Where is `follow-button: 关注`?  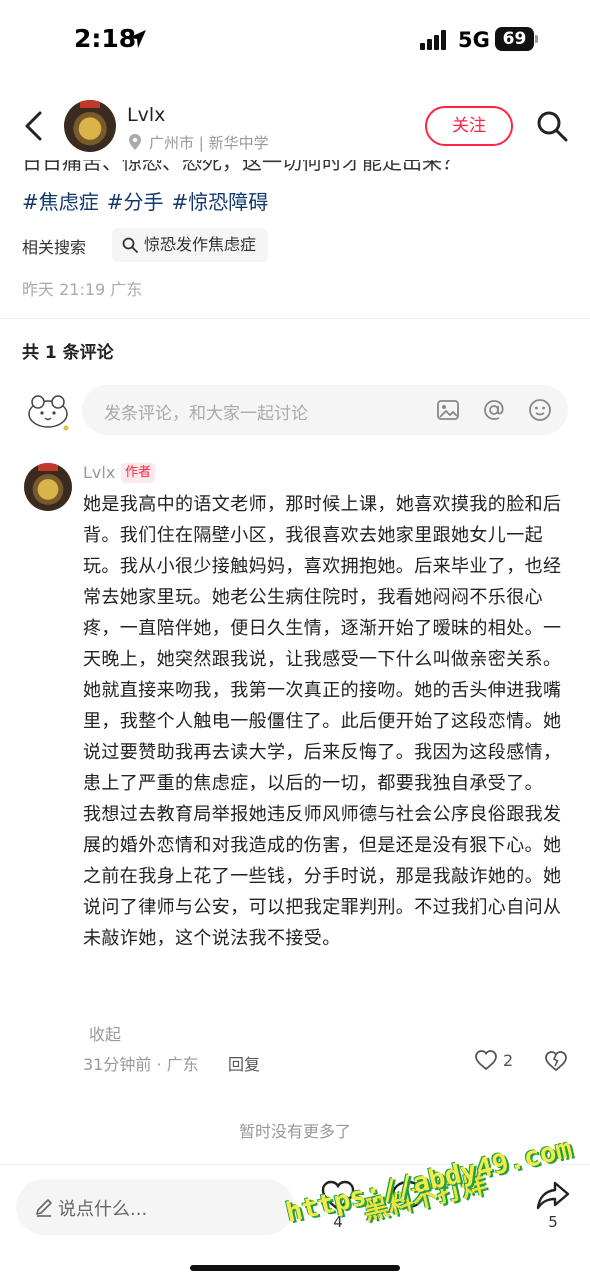
follow-button: 关注 is located at coordinates (469, 126).